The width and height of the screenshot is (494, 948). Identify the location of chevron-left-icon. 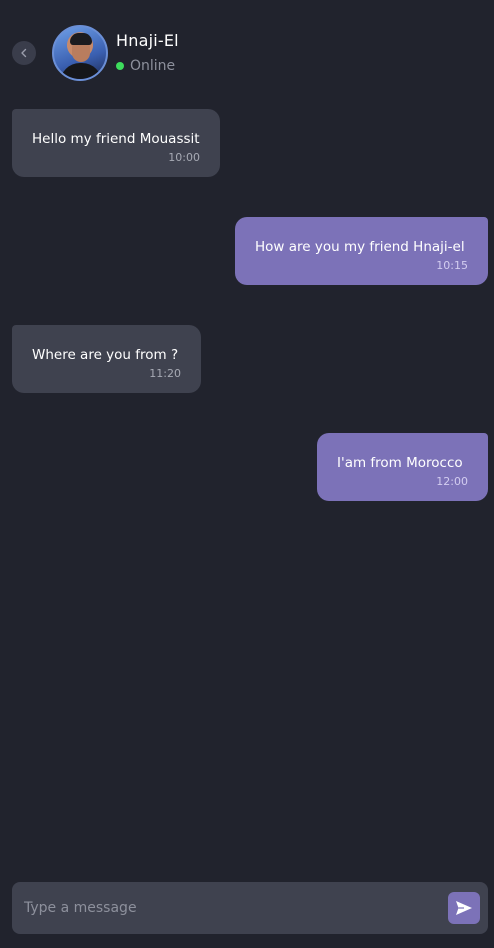
(24, 53).